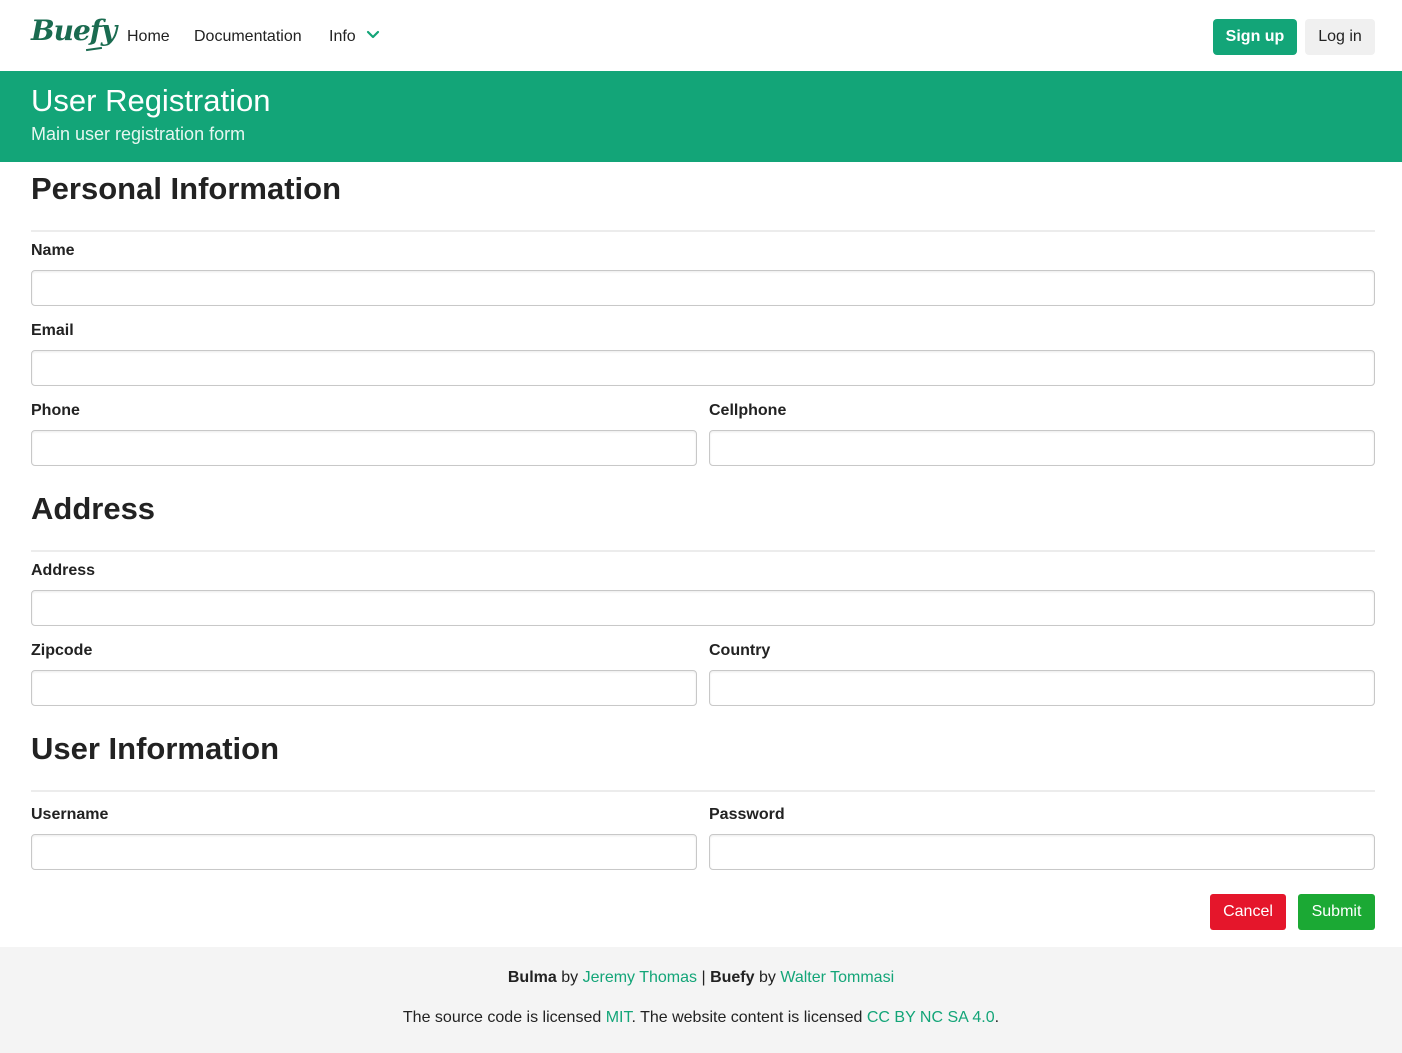 The image size is (1402, 1053). What do you see at coordinates (342, 37) in the screenshot?
I see `nav-info: Info` at bounding box center [342, 37].